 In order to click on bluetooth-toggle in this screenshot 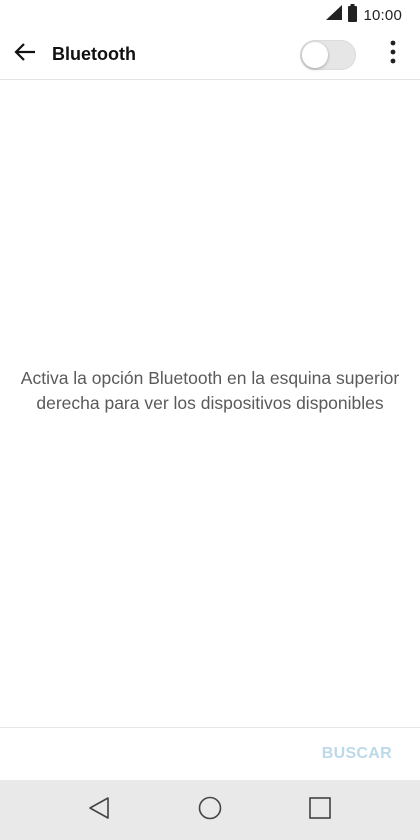, I will do `click(328, 54)`.